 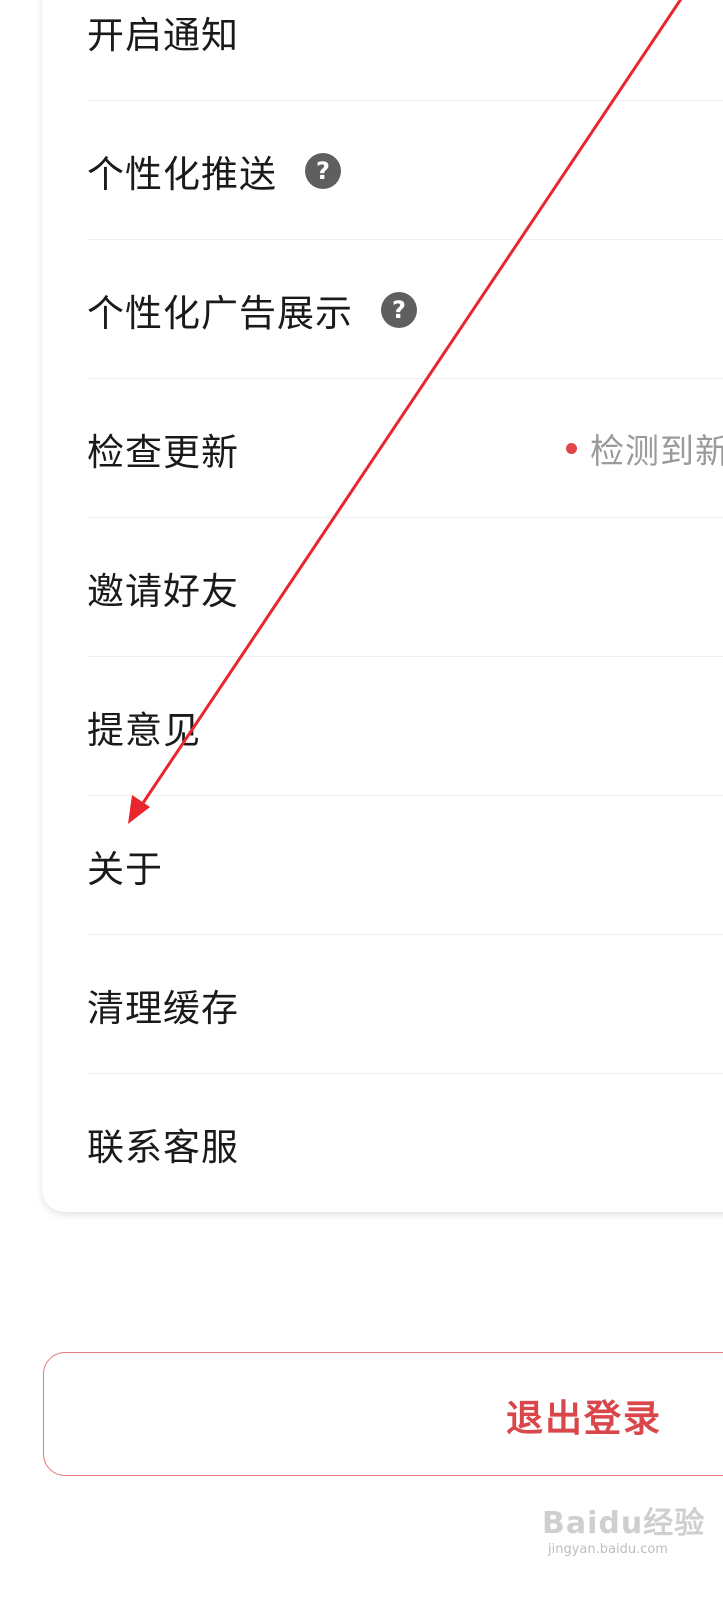 I want to click on setting-personalized-push: 个性化推送 ?, so click(x=405, y=170).